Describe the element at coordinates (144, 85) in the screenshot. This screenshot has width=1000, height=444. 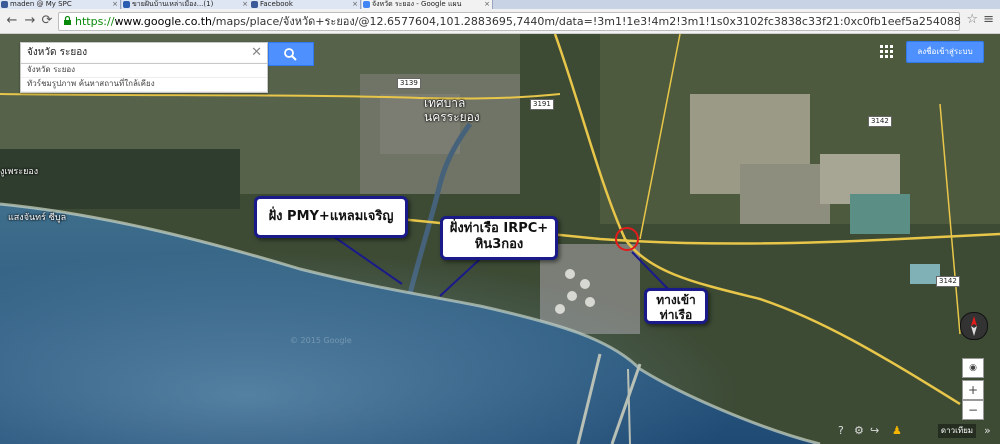
I see `suggestion-item: ทัวร์ชมรูปภาพ ค้นหาสถานที่ใกล้เคียง` at that location.